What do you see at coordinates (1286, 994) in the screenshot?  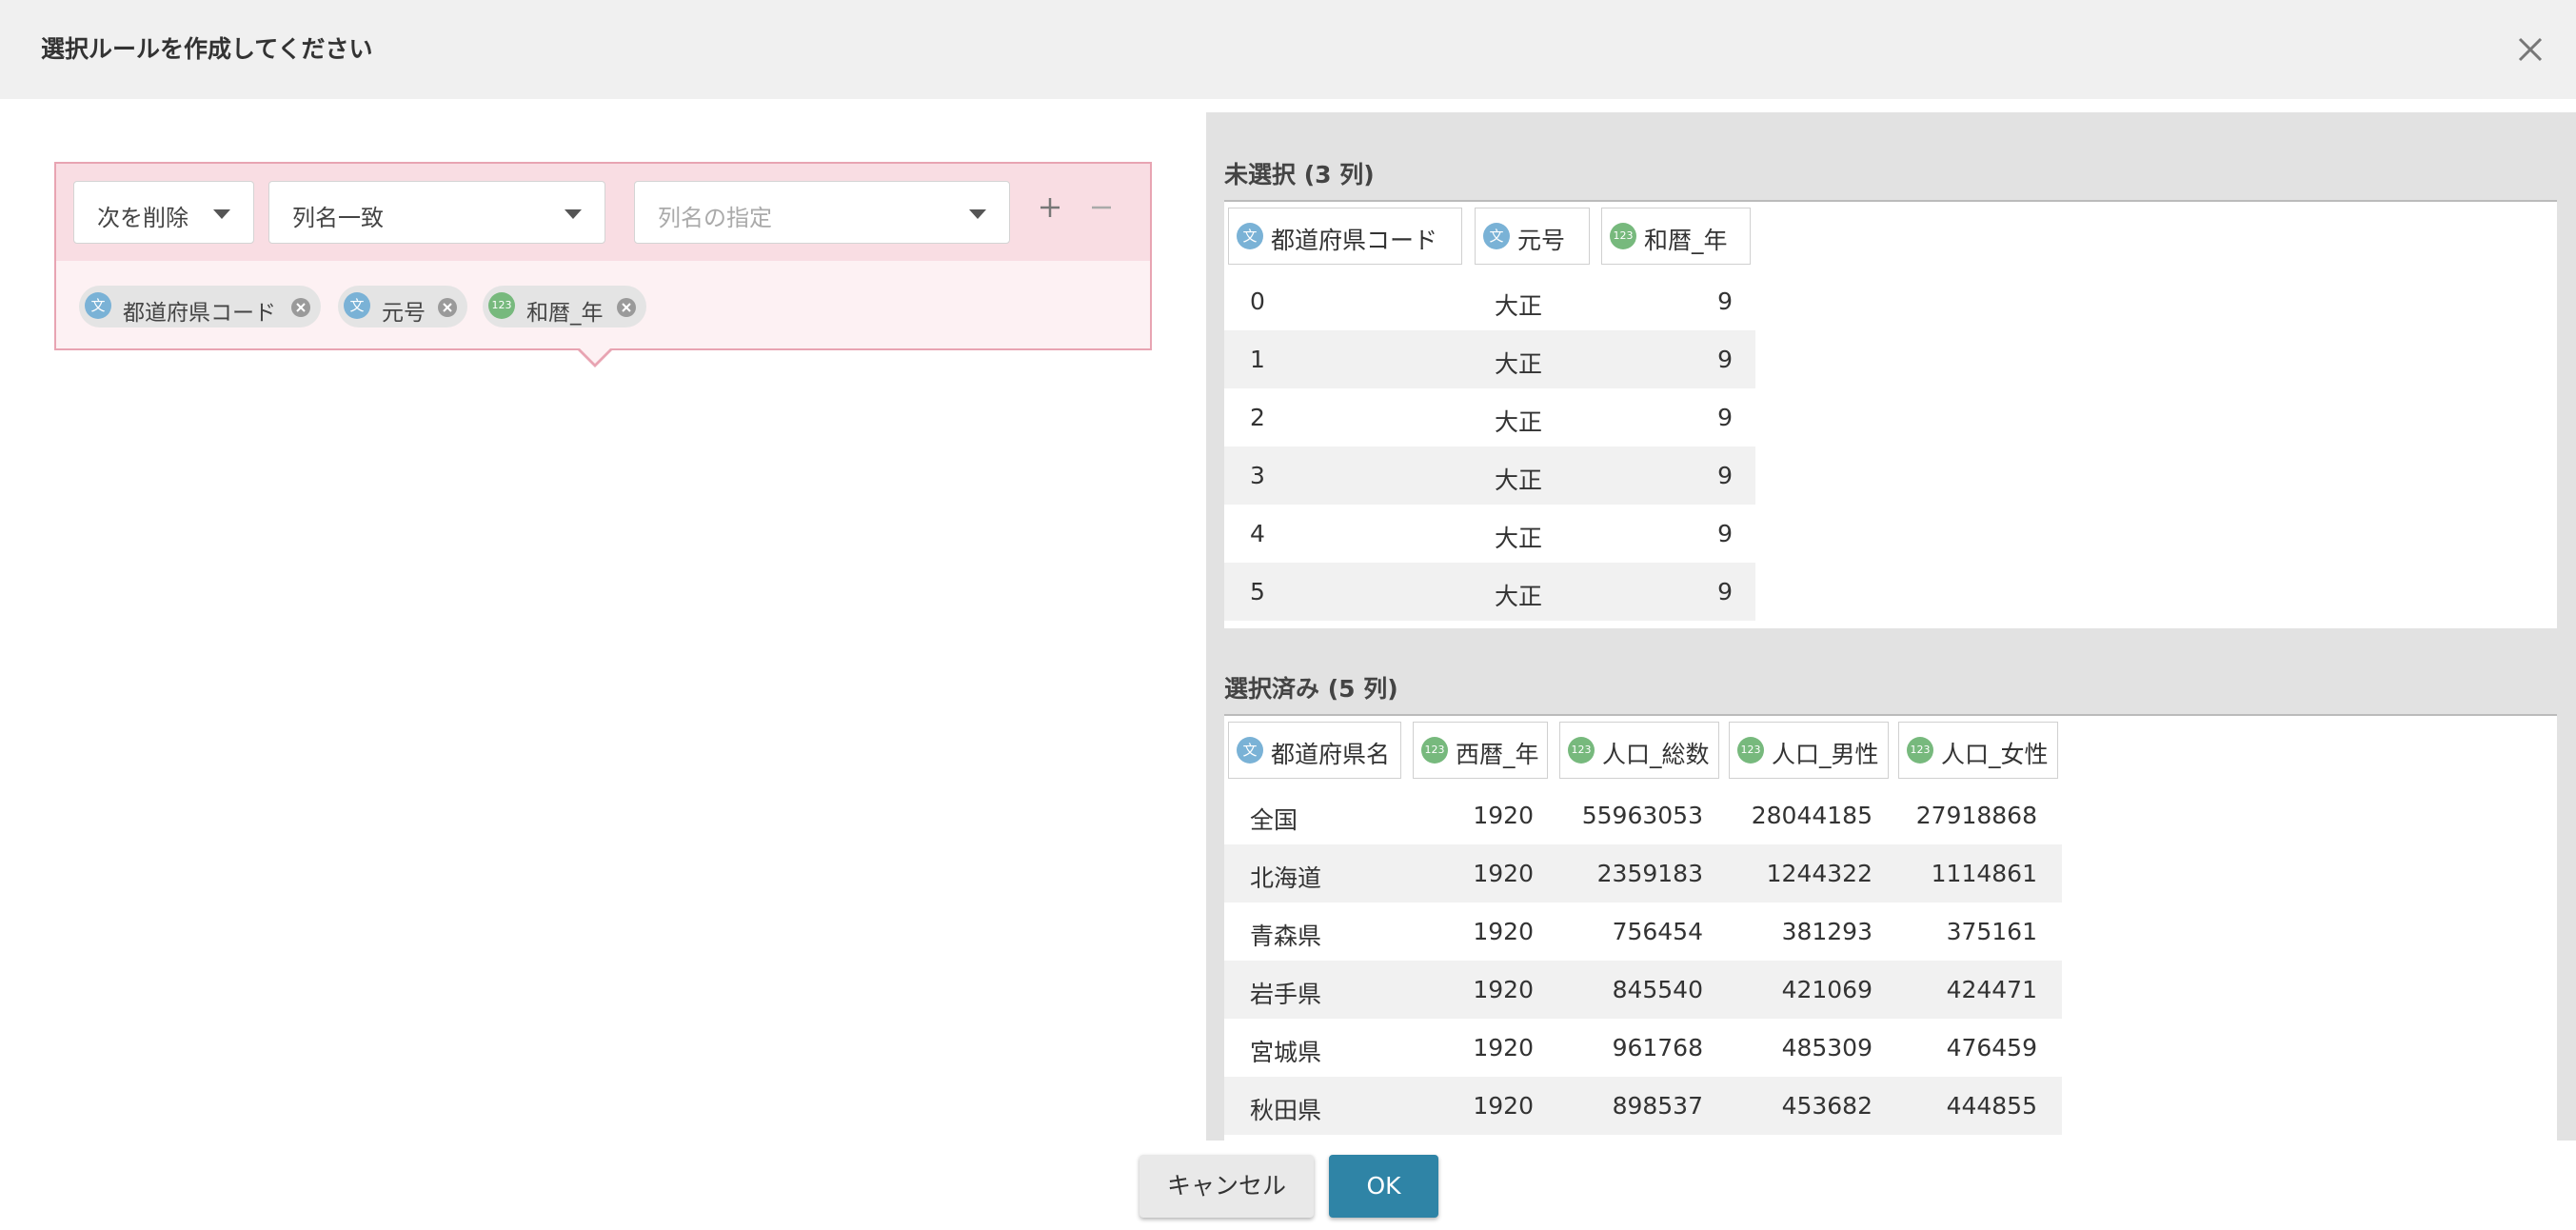 I see `table-cell: 岩手県` at bounding box center [1286, 994].